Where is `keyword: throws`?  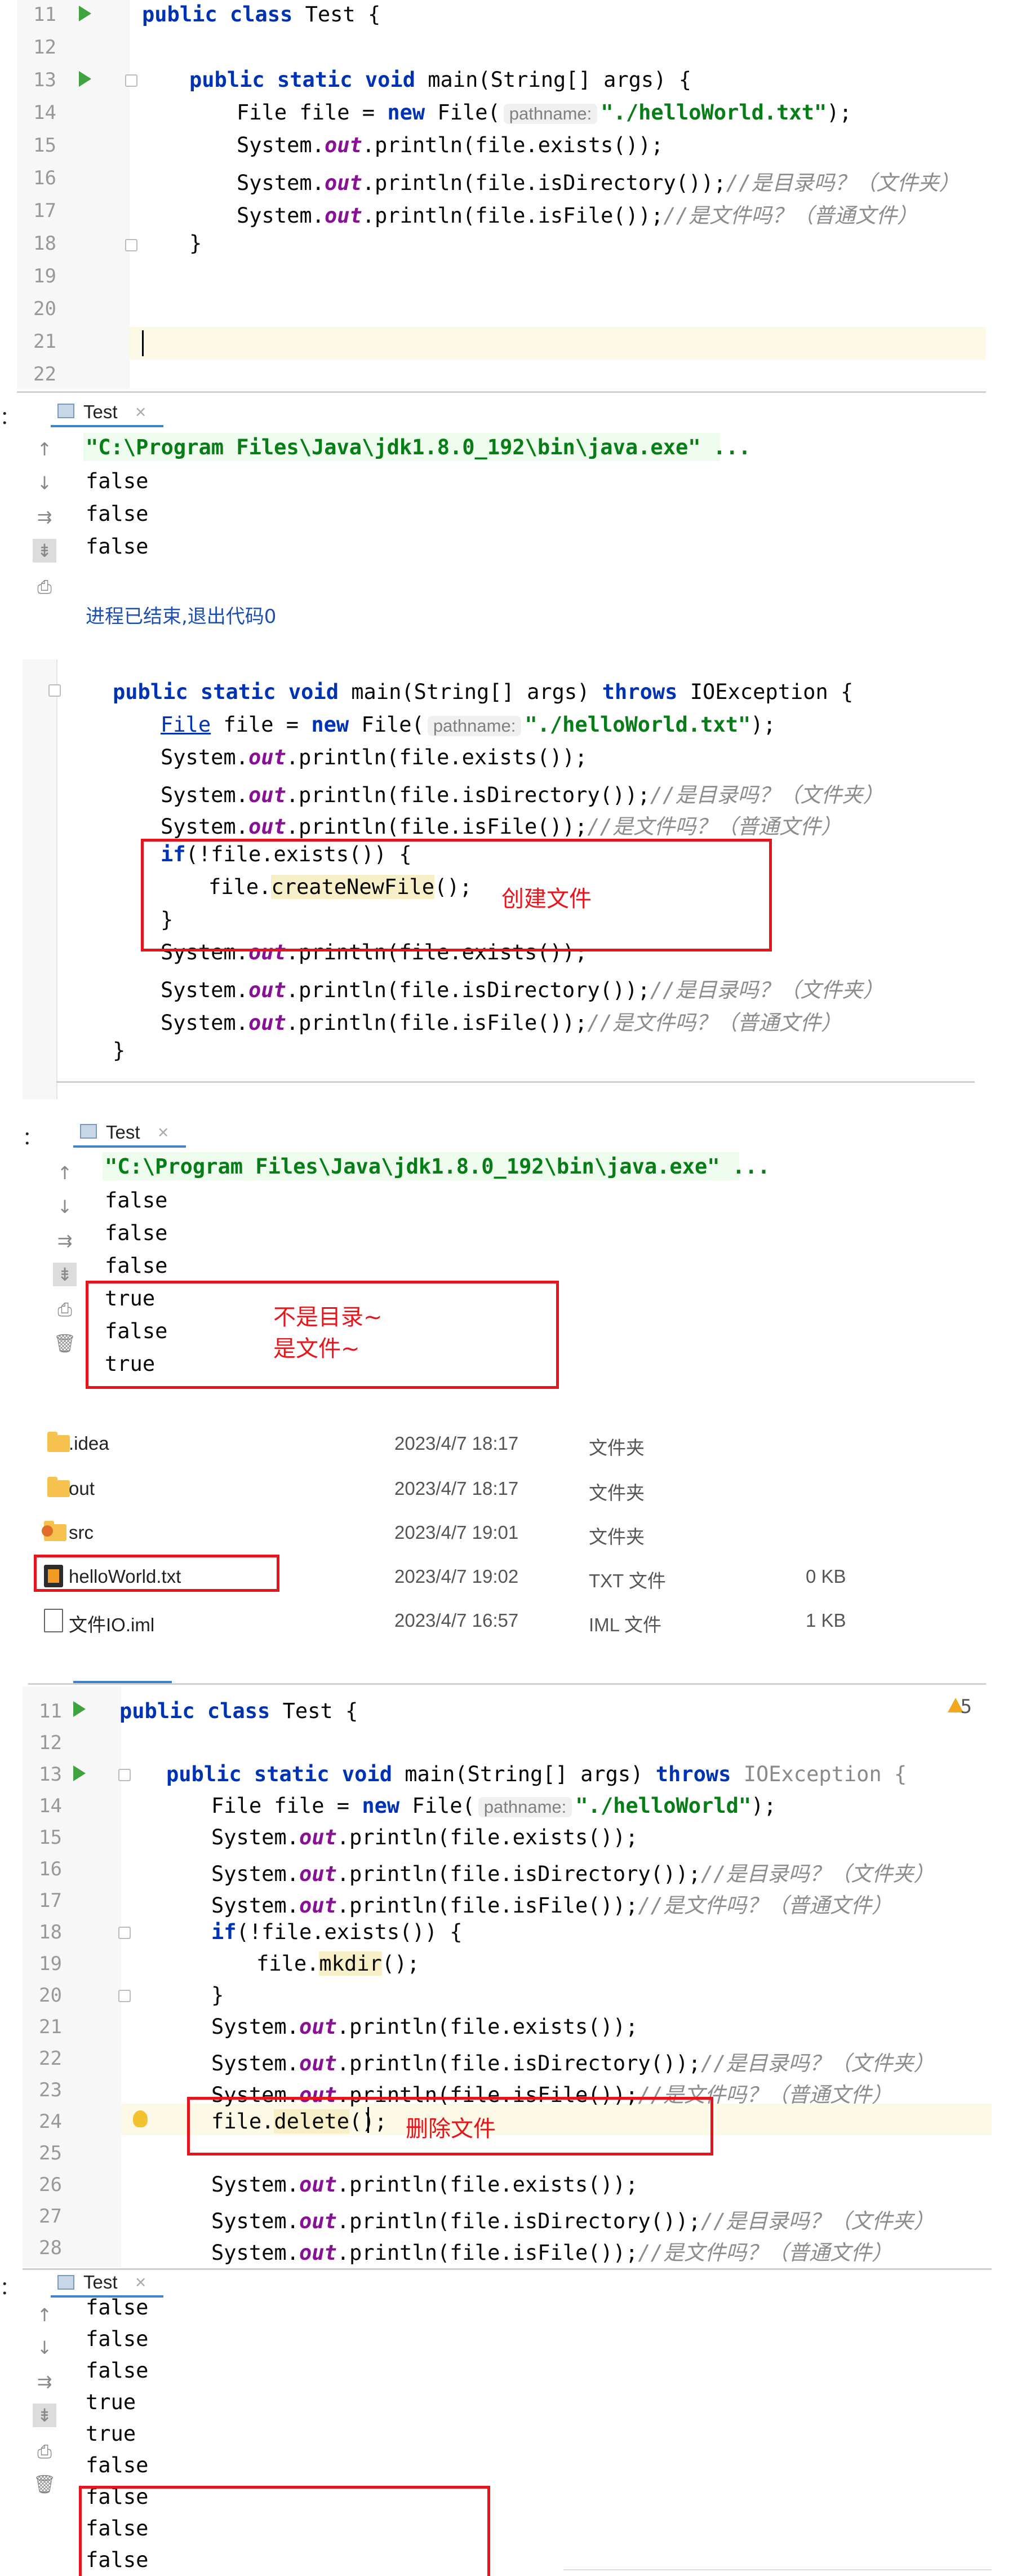 keyword: throws is located at coordinates (693, 1774).